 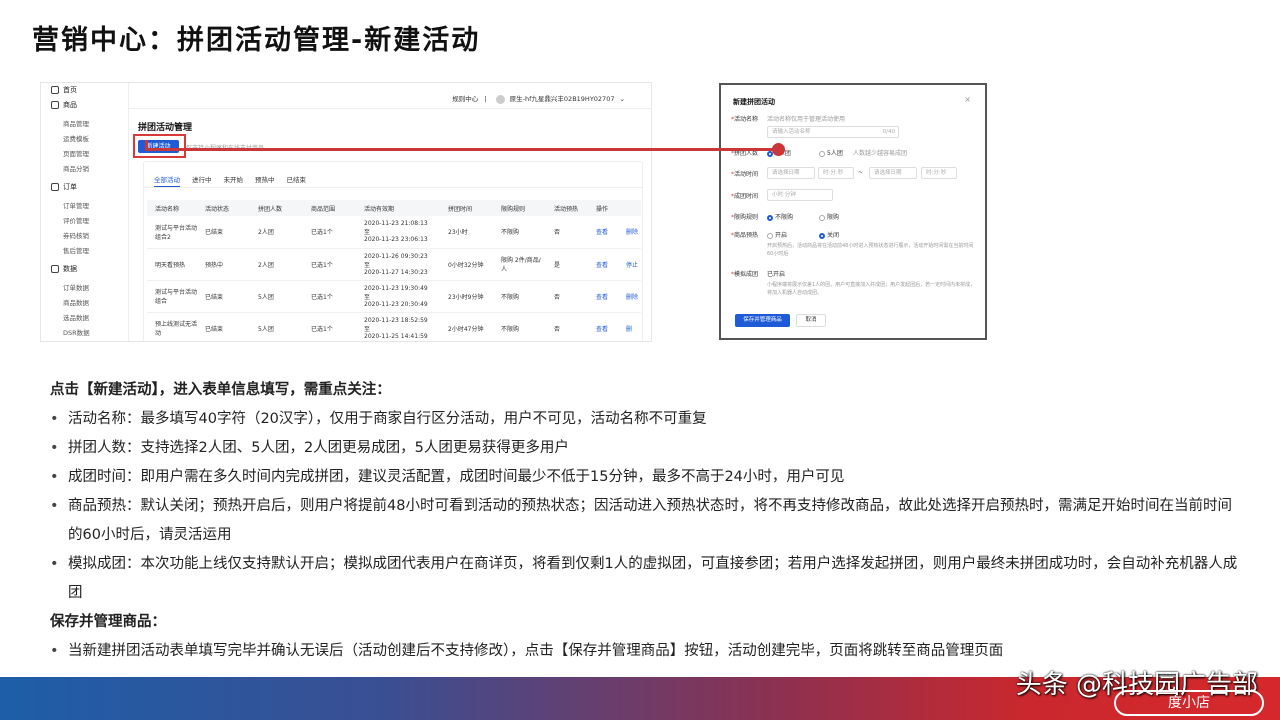 I want to click on sidebar-subitem: 页面管理, so click(x=76, y=153).